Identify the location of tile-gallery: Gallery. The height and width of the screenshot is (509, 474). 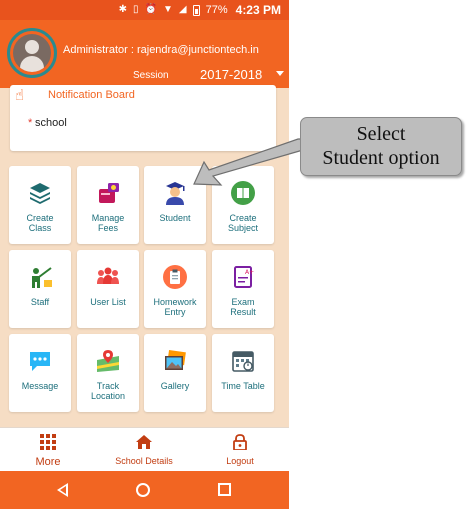
(175, 373).